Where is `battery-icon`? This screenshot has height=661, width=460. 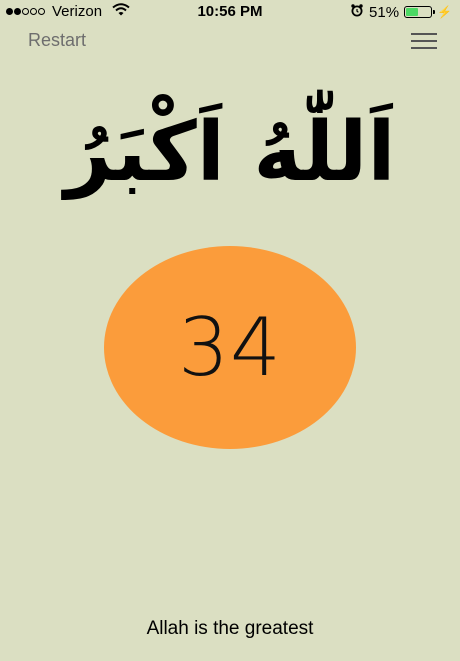 battery-icon is located at coordinates (420, 12).